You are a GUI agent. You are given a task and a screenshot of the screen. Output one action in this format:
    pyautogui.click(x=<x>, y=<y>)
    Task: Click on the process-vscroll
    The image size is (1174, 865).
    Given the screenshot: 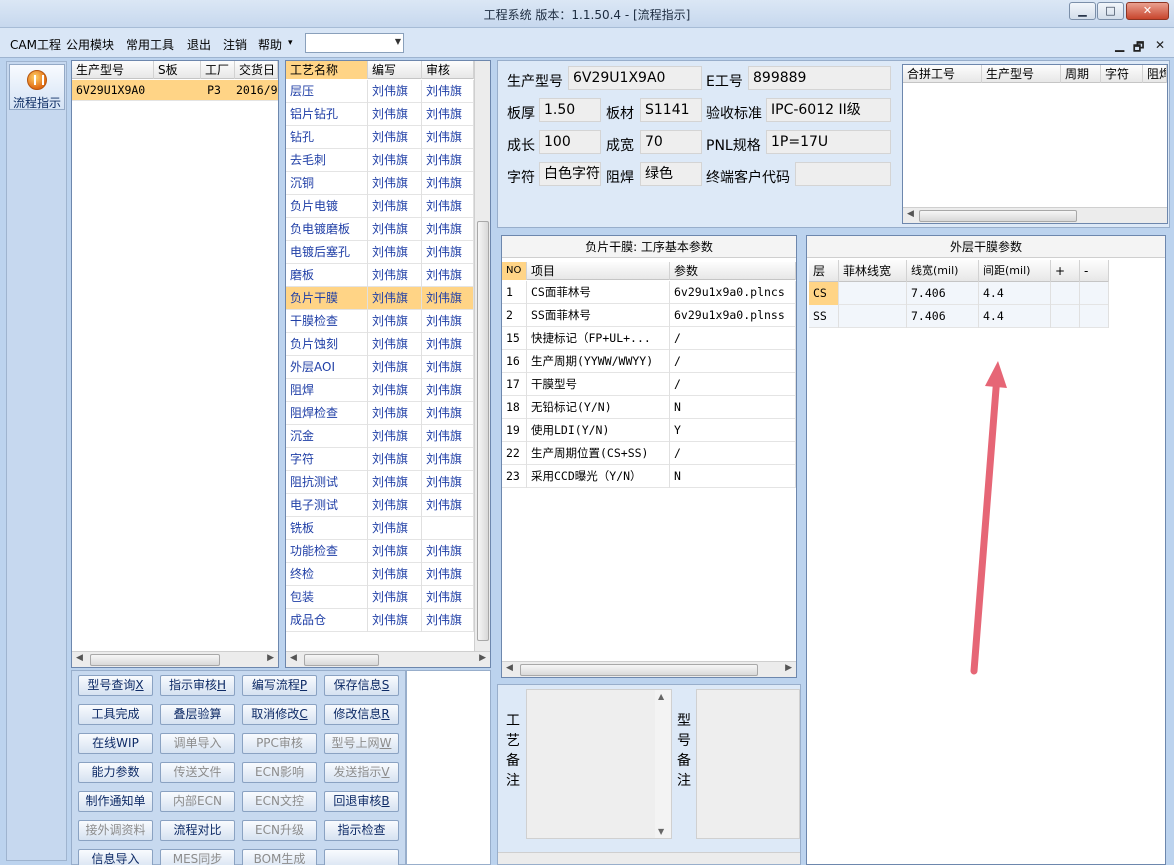 What is the action you would take?
    pyautogui.click(x=482, y=356)
    